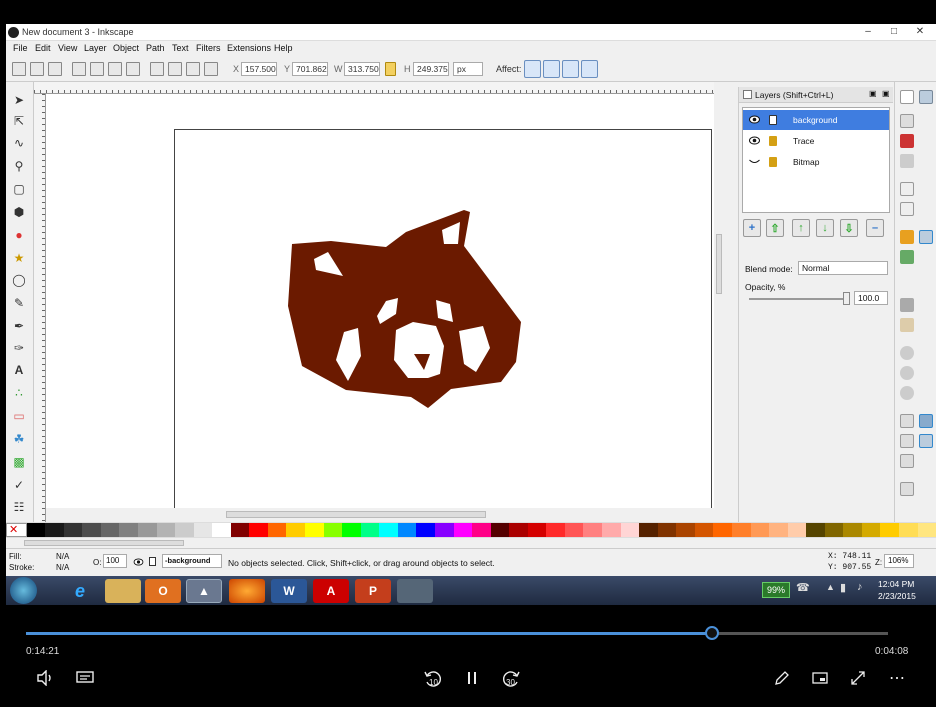 This screenshot has width=936, height=707. What do you see at coordinates (511, 681) in the screenshot?
I see `skip-forward-button: 30` at bounding box center [511, 681].